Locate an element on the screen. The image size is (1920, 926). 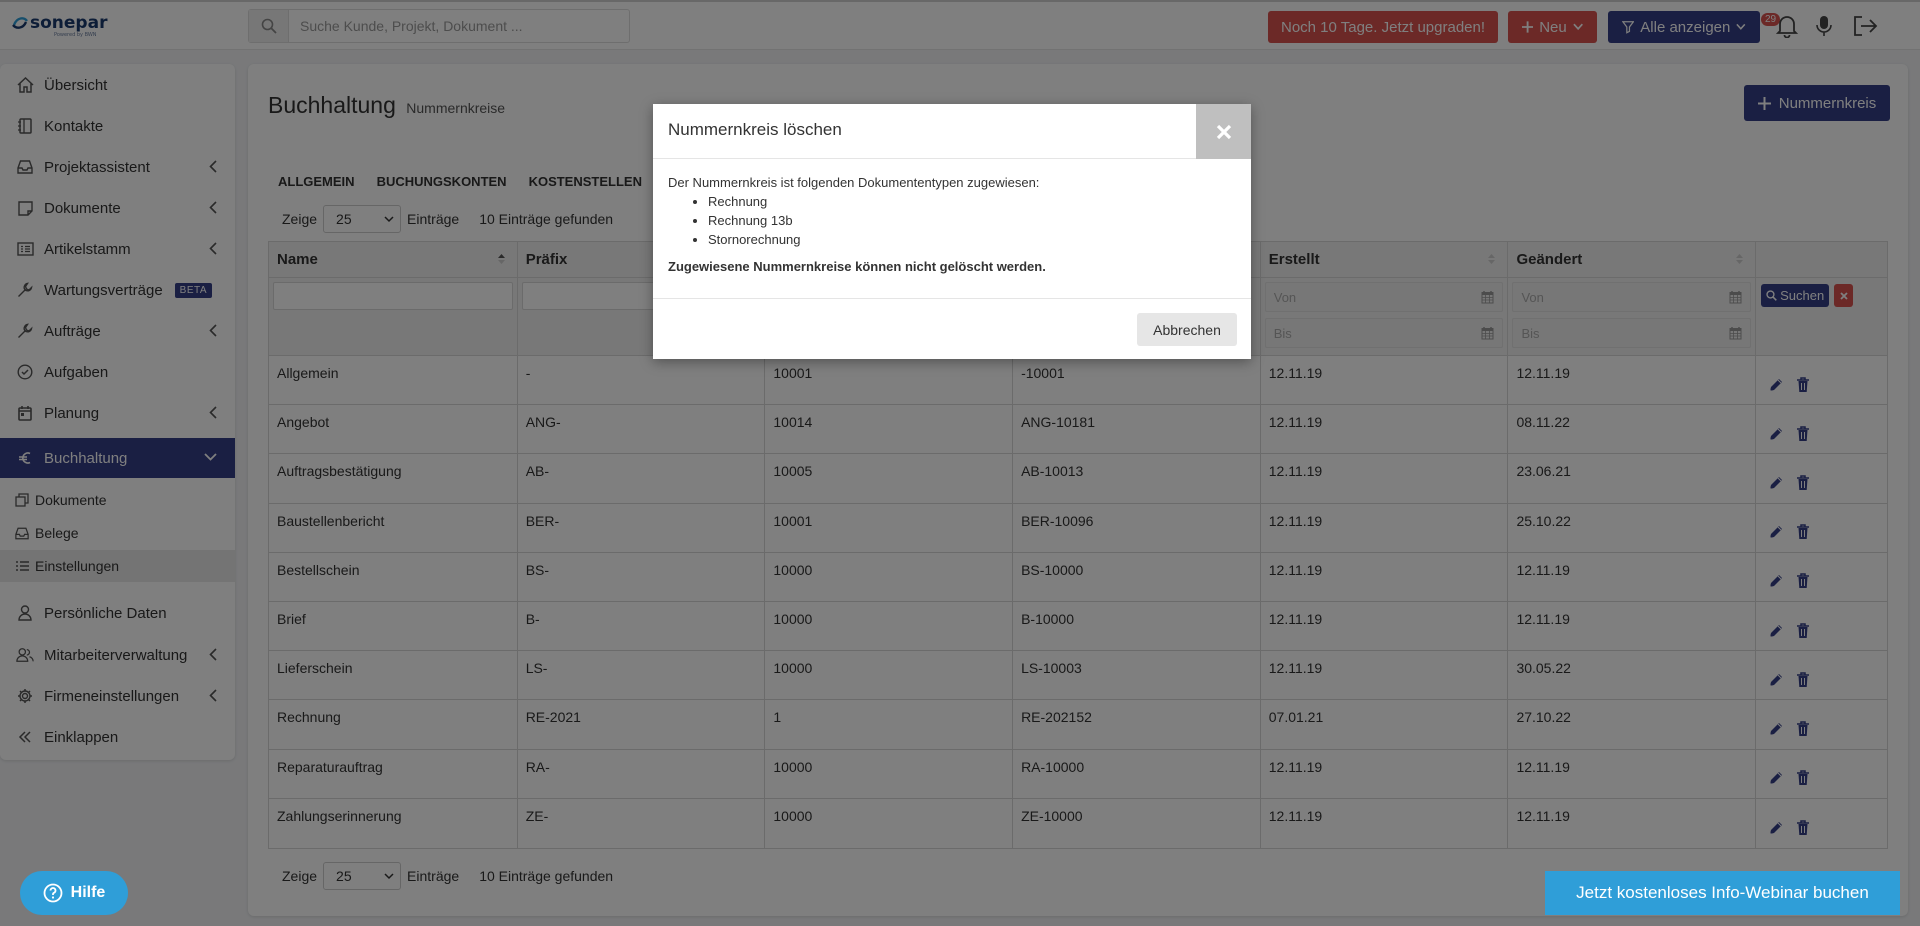
document-type-item: Stornorechnung is located at coordinates (972, 239).